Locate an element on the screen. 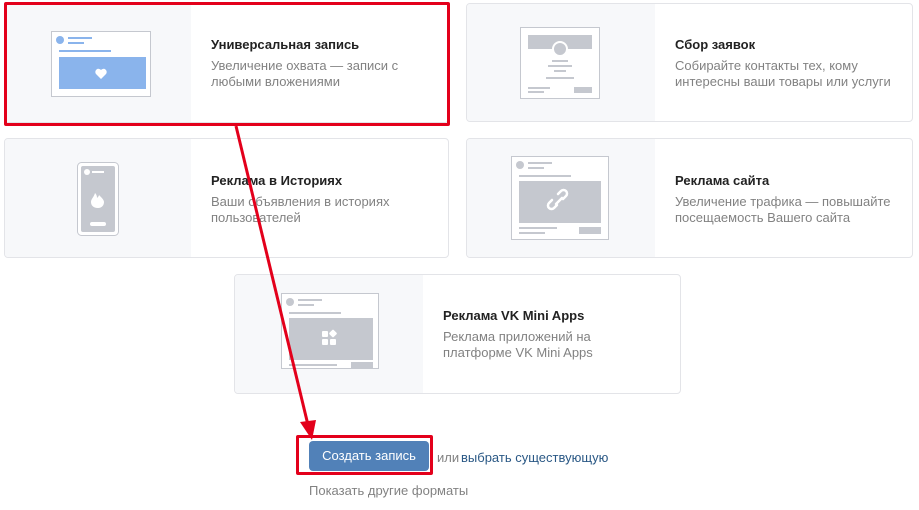 The image size is (919, 510). story-illustration is located at coordinates (98, 199).